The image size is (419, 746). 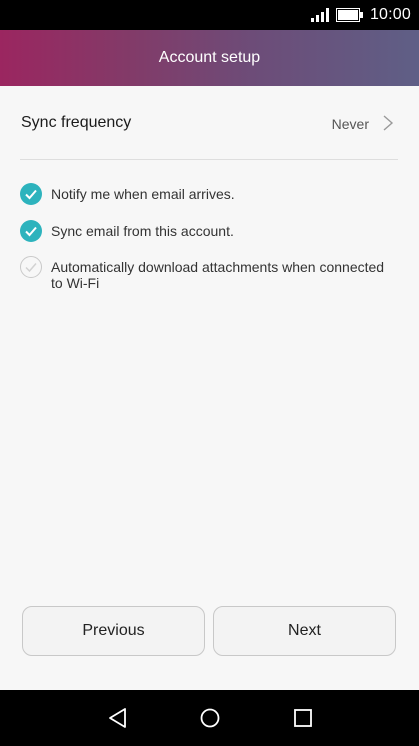 What do you see at coordinates (76, 122) in the screenshot?
I see `sync-frequency-label: Sync frequency` at bounding box center [76, 122].